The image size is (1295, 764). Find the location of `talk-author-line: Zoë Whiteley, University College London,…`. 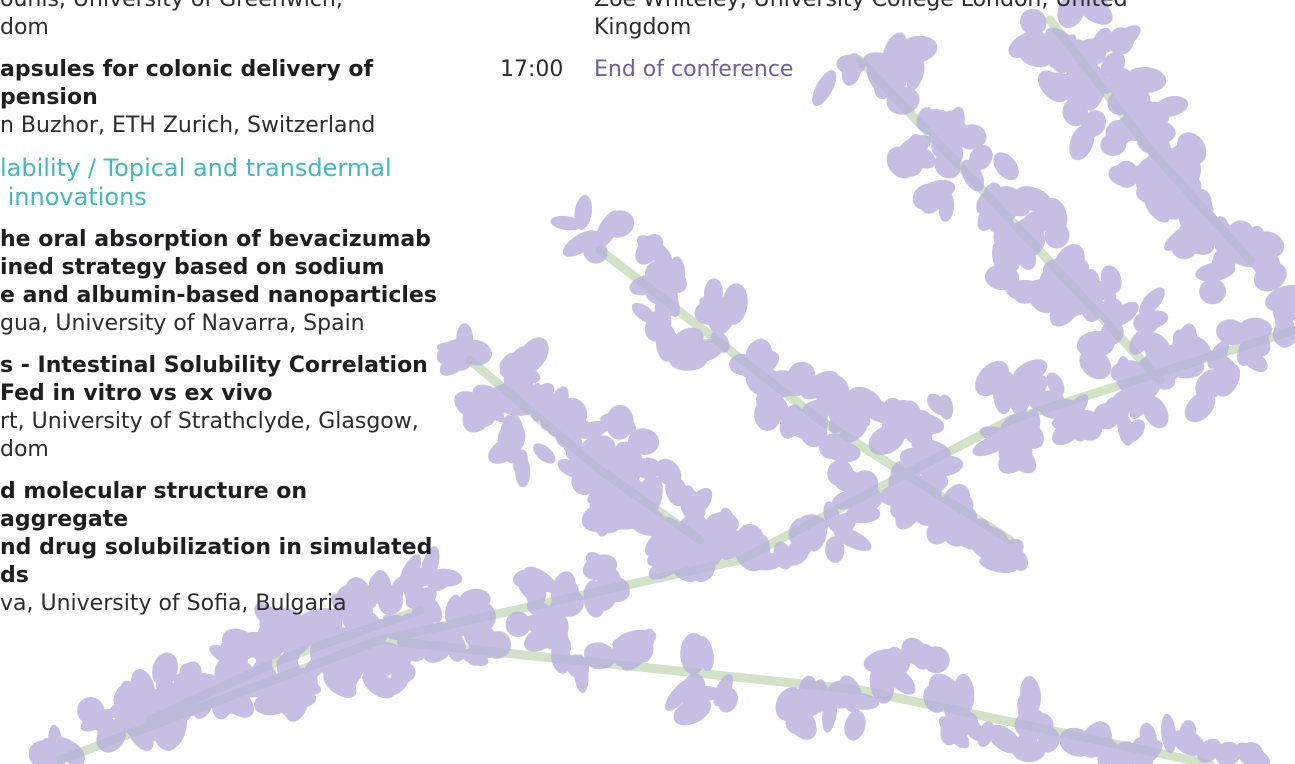

talk-author-line: Zoë Whiteley, University College London,… is located at coordinates (867, 7).